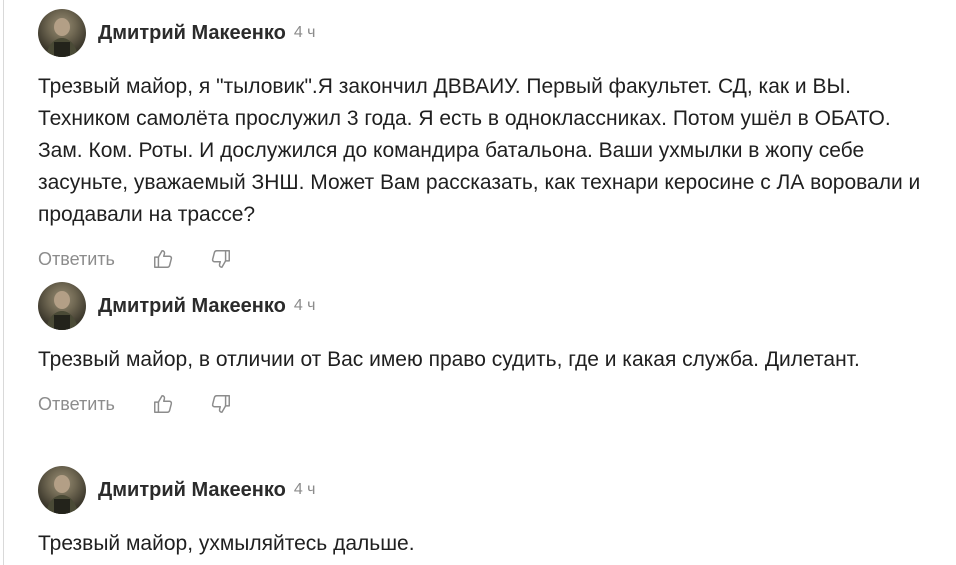  What do you see at coordinates (226, 543) in the screenshot?
I see `comment-text: Трезвый майор, ухмыляйтесь дальше.` at bounding box center [226, 543].